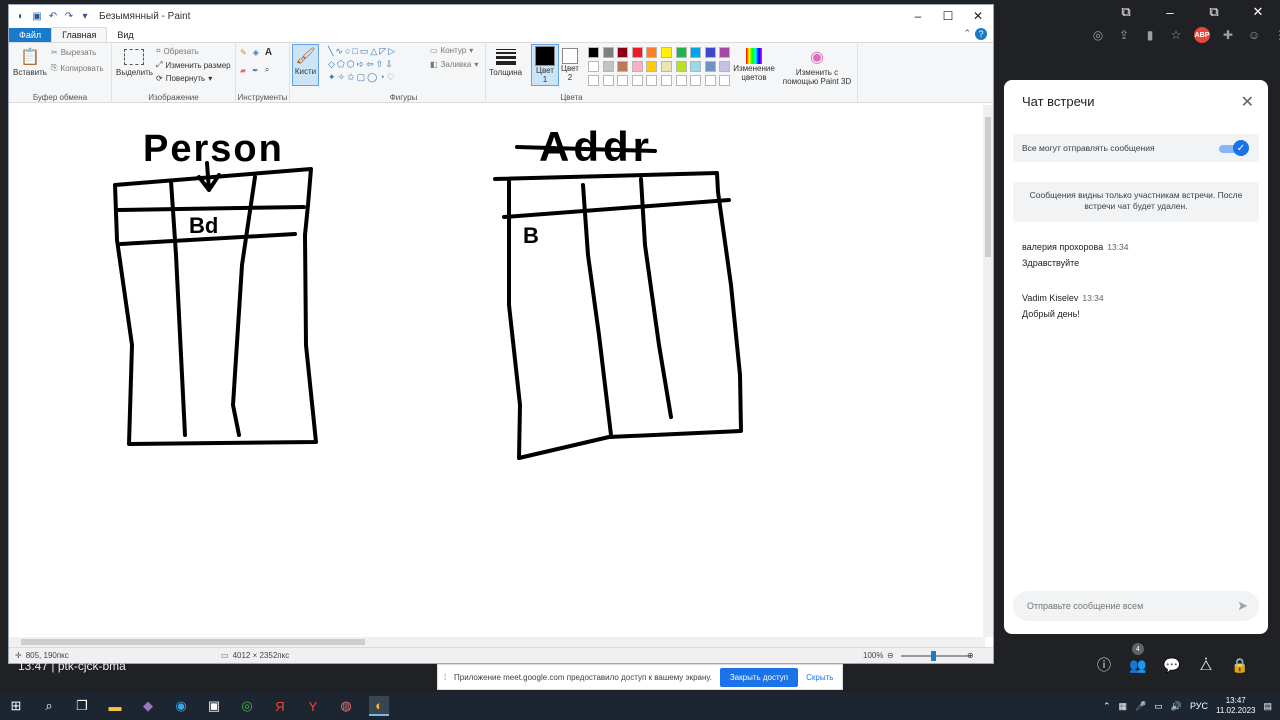 This screenshot has height=720, width=1280. I want to click on paste-button: 📋 Вставить, so click(30, 61).